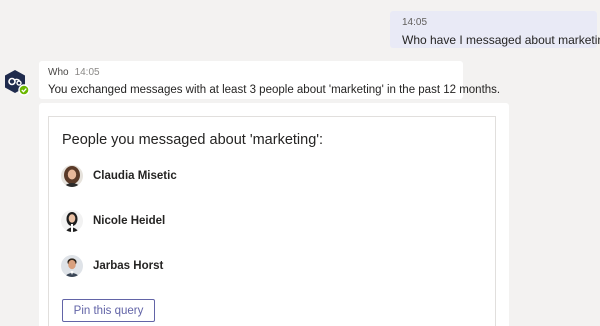 The height and width of the screenshot is (326, 600). I want to click on person-item-claudia: Claudia Misetic, so click(119, 176).